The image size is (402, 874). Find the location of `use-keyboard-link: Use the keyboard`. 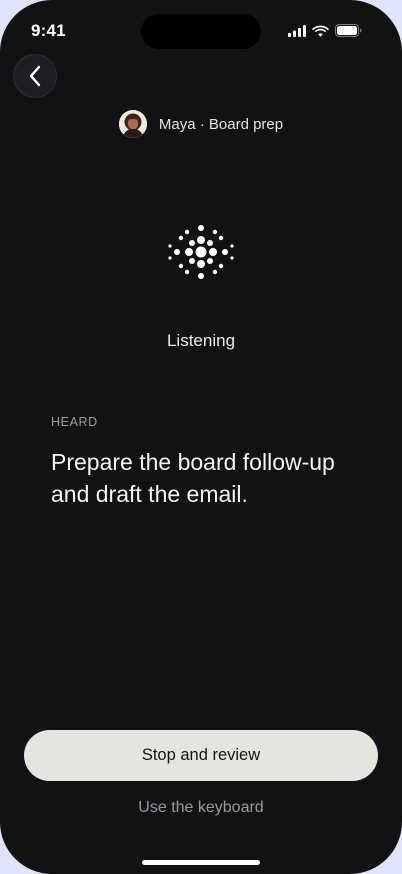

use-keyboard-link: Use the keyboard is located at coordinates (201, 808).